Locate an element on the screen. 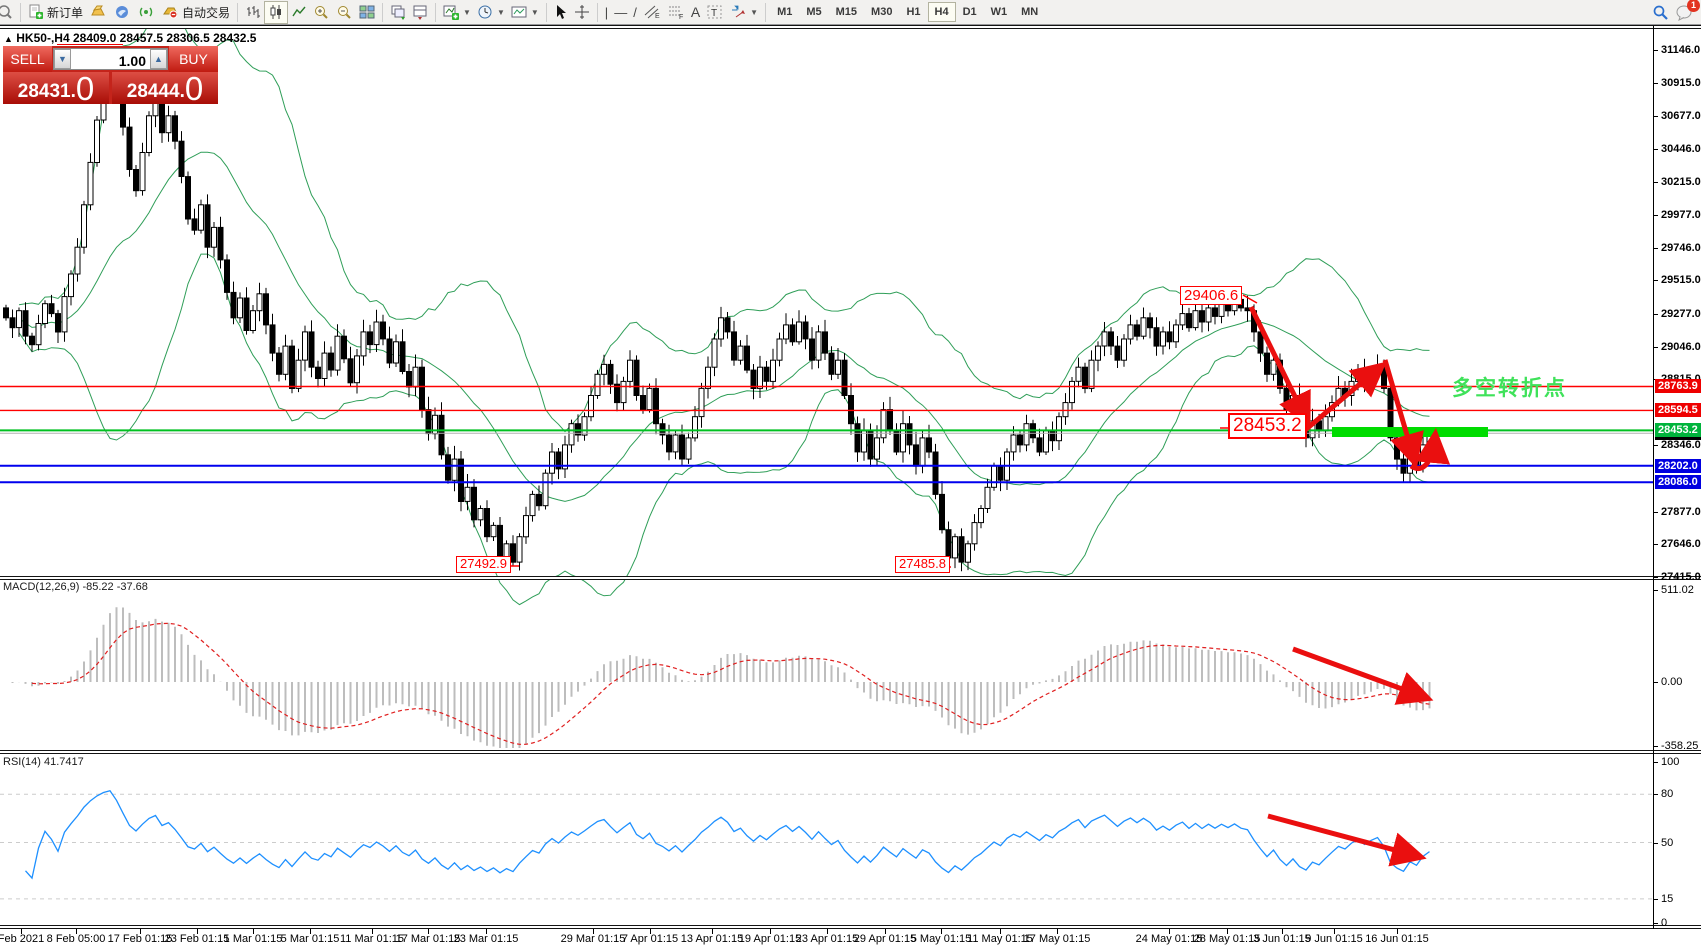 Image resolution: width=1701 pixels, height=948 pixels. auto-trading-icon is located at coordinates (170, 12).